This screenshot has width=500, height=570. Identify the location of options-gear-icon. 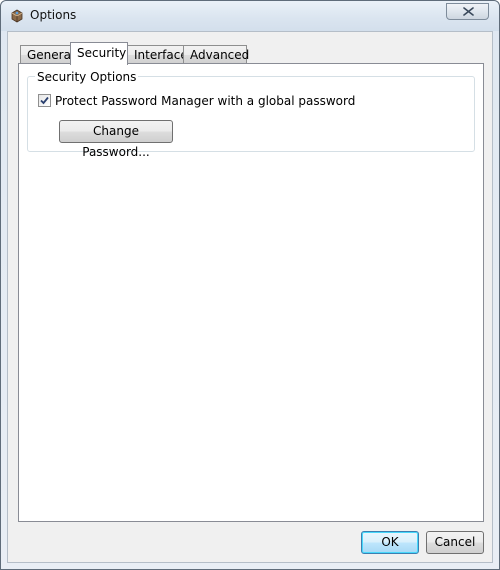
(17, 16).